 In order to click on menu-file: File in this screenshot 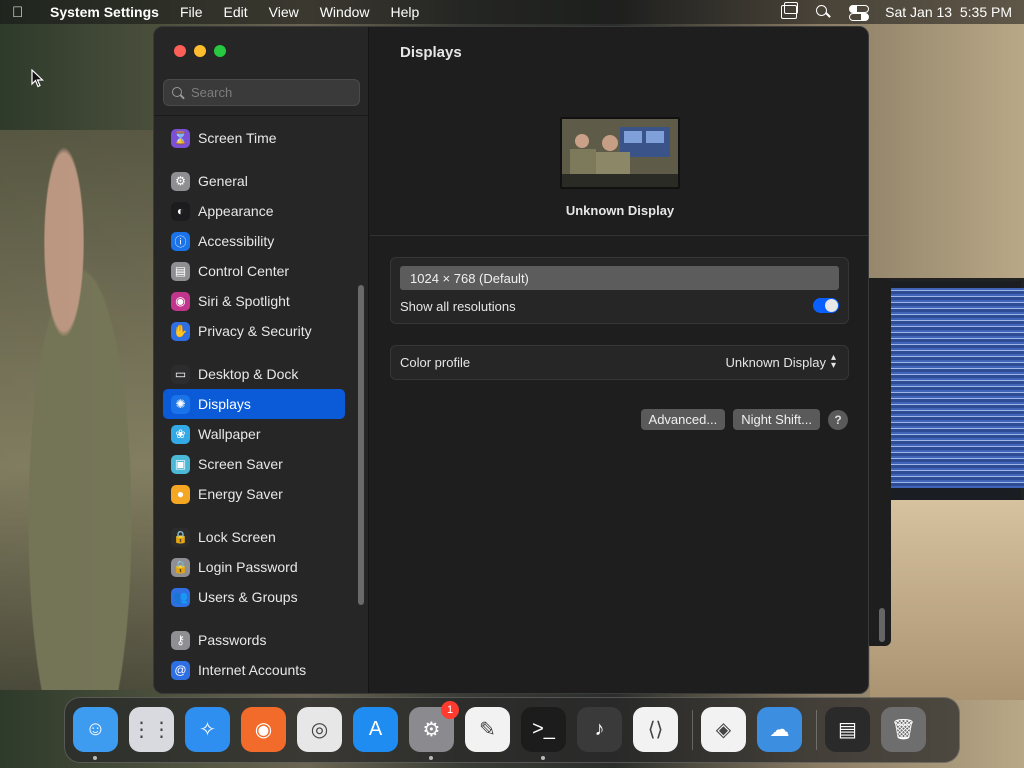, I will do `click(191, 12)`.